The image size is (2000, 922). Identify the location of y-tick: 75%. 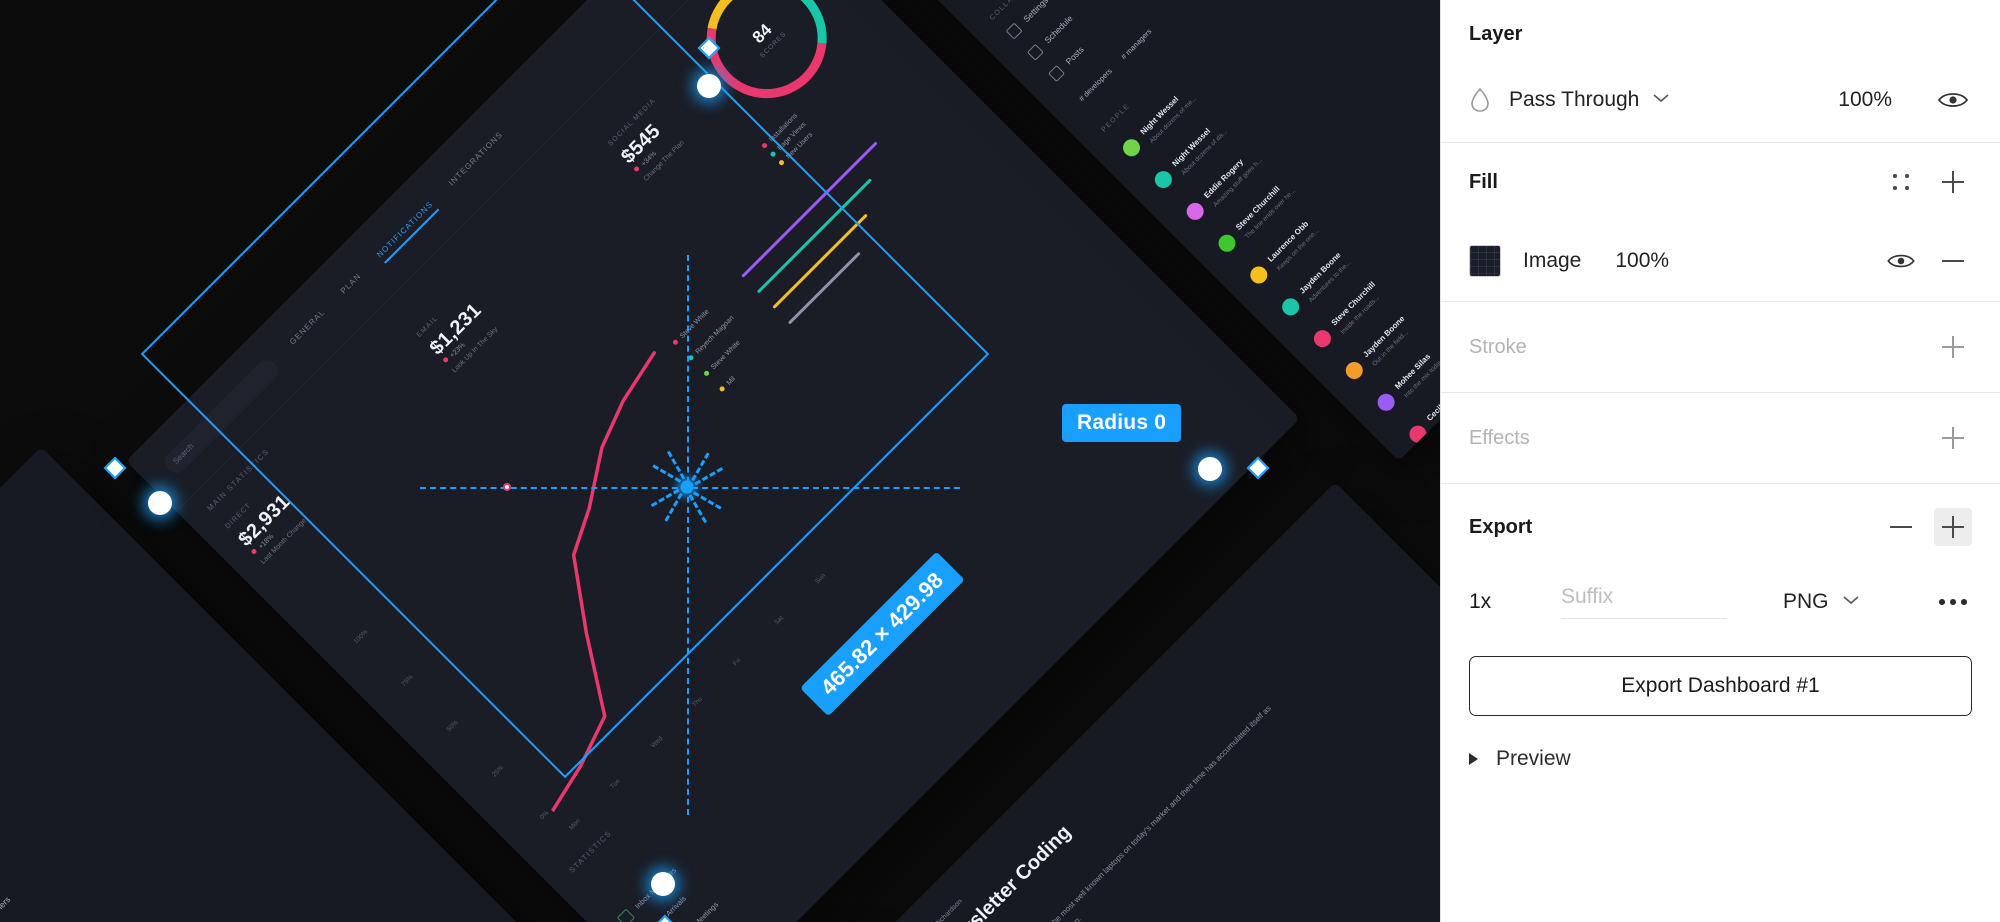
(407, 680).